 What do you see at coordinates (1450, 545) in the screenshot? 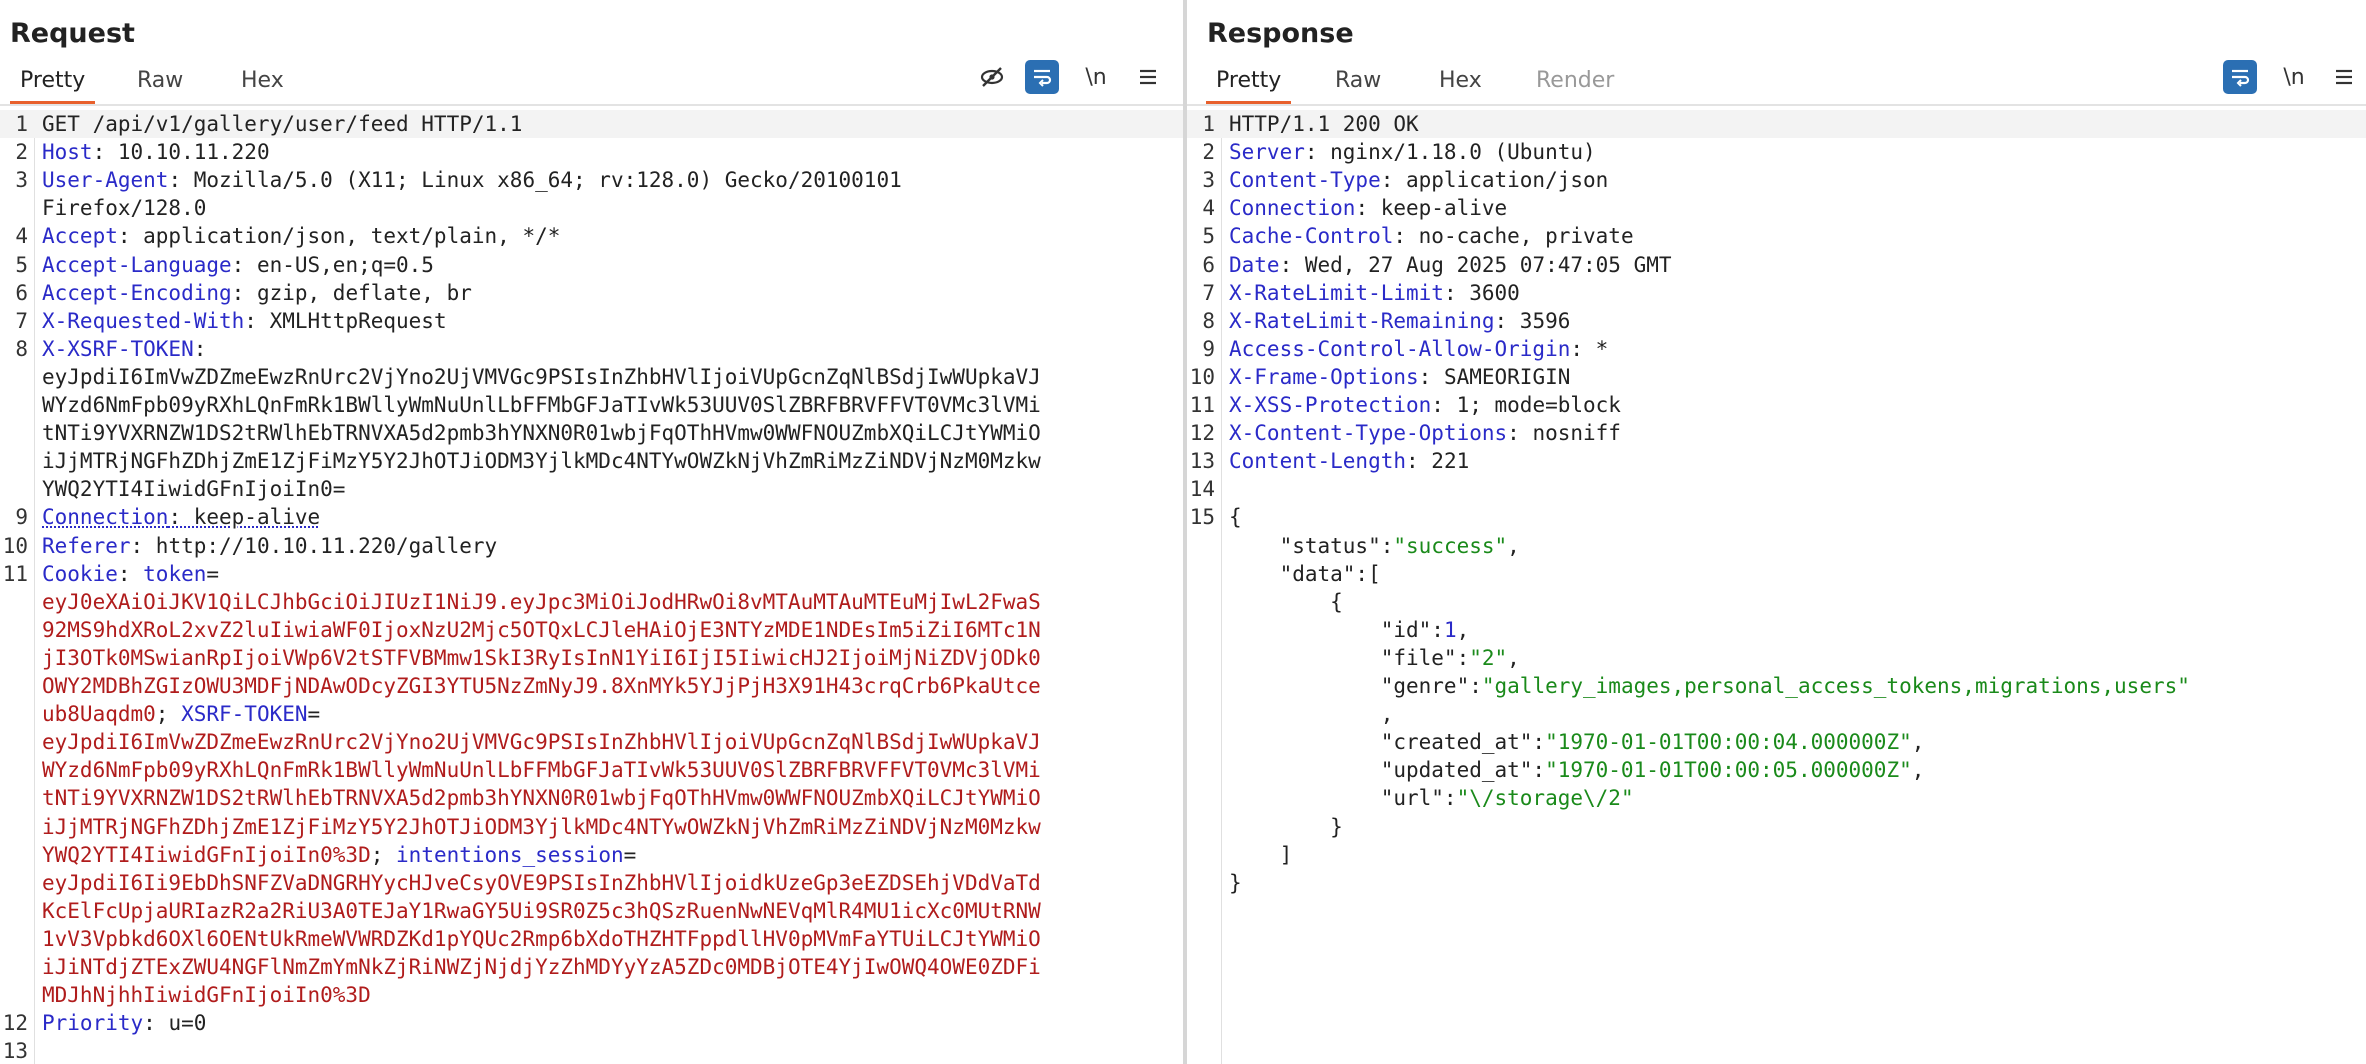
I see `code-token: "success"` at bounding box center [1450, 545].